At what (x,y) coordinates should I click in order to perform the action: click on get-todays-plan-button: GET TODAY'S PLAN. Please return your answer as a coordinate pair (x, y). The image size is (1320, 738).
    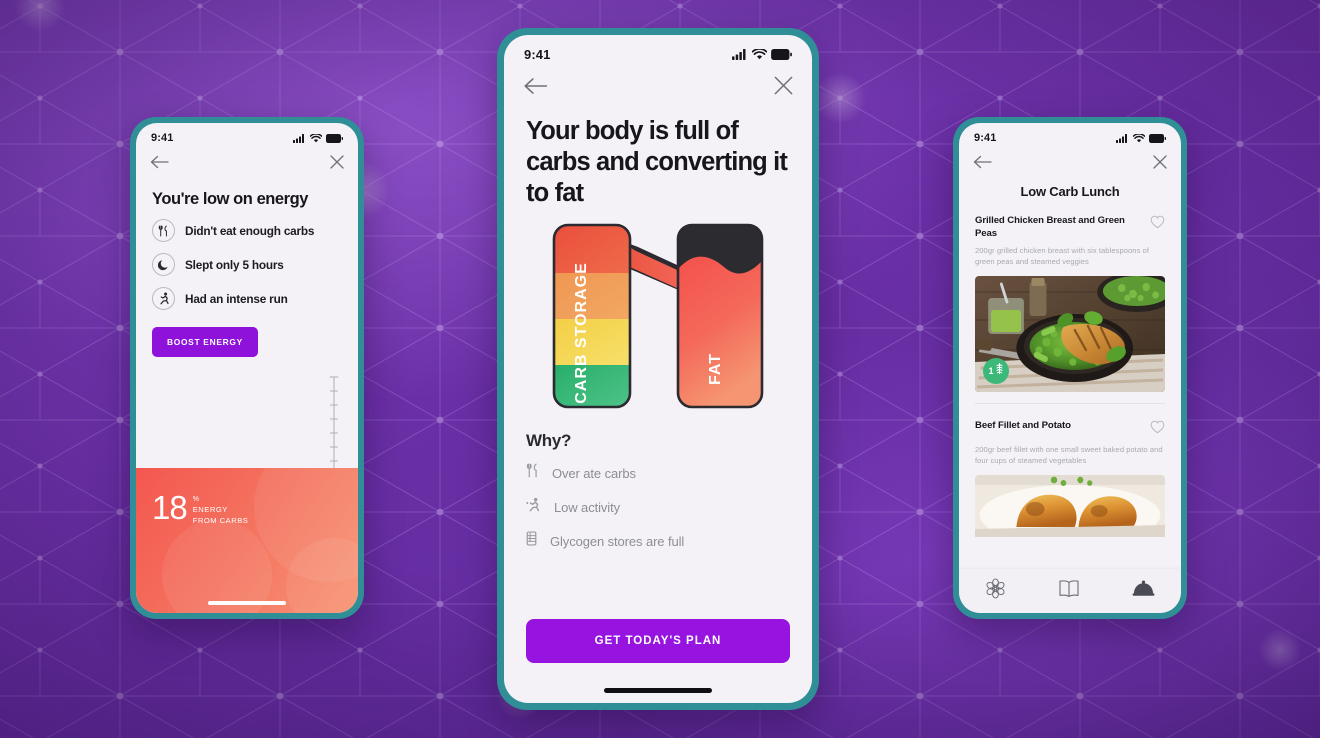
    Looking at the image, I should click on (658, 641).